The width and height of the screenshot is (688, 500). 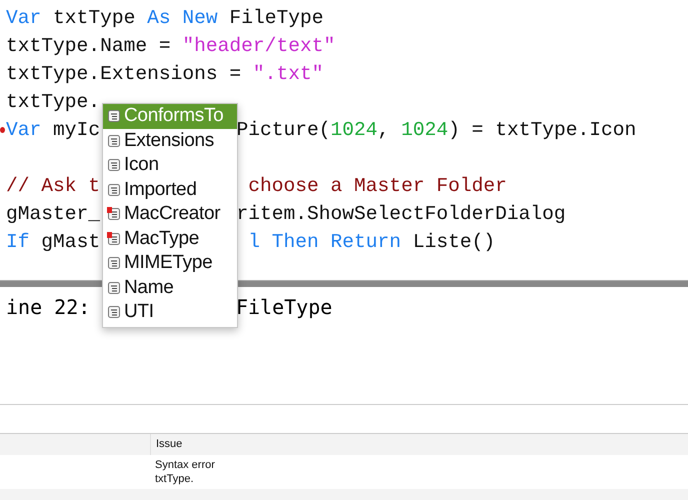 What do you see at coordinates (94, 18) in the screenshot?
I see `code-token: txtType` at bounding box center [94, 18].